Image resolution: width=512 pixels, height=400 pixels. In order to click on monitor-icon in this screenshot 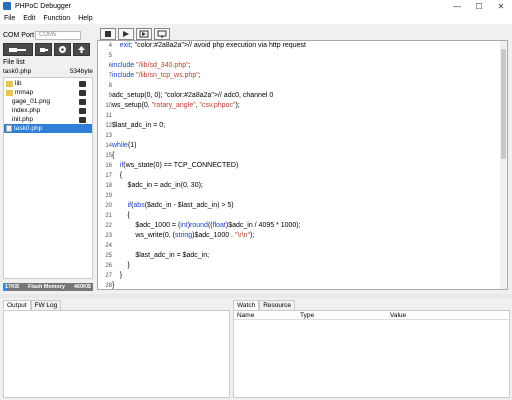, I will do `click(162, 34)`.